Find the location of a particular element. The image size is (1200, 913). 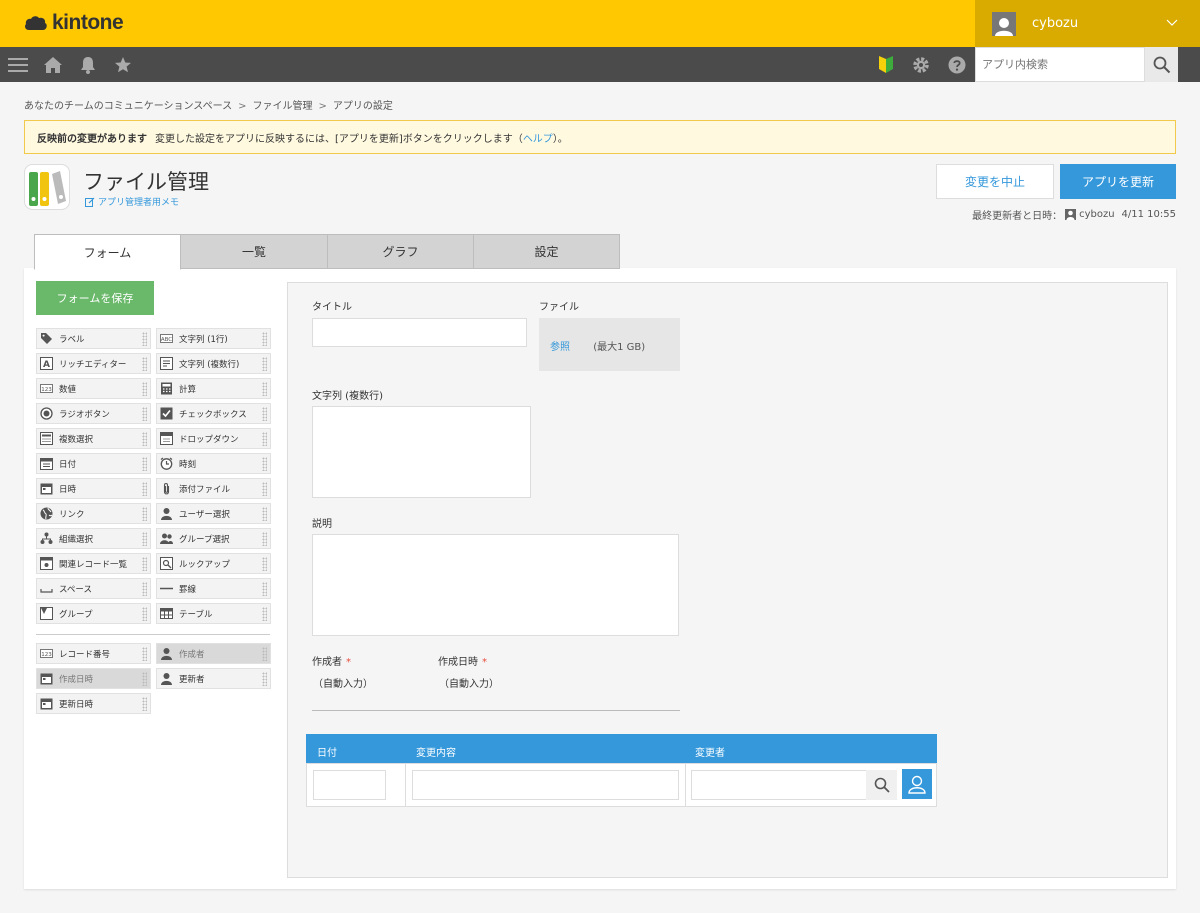

palette-item-user: 作成者 is located at coordinates (213, 653).